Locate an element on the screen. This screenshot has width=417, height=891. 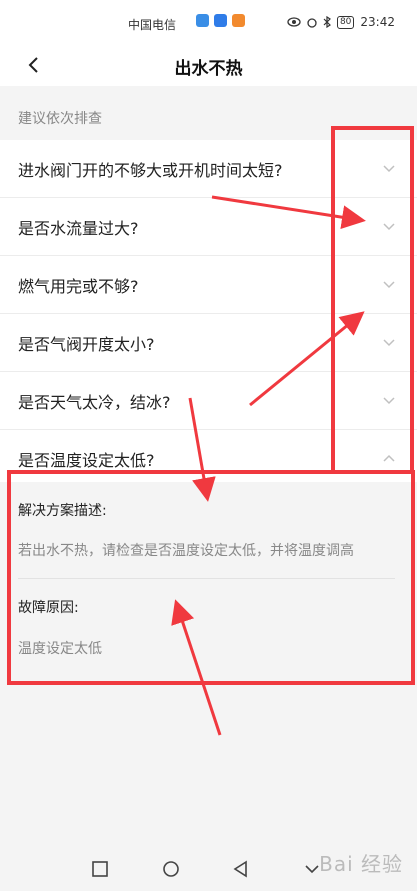
back-nav-icon is located at coordinates (241, 869).